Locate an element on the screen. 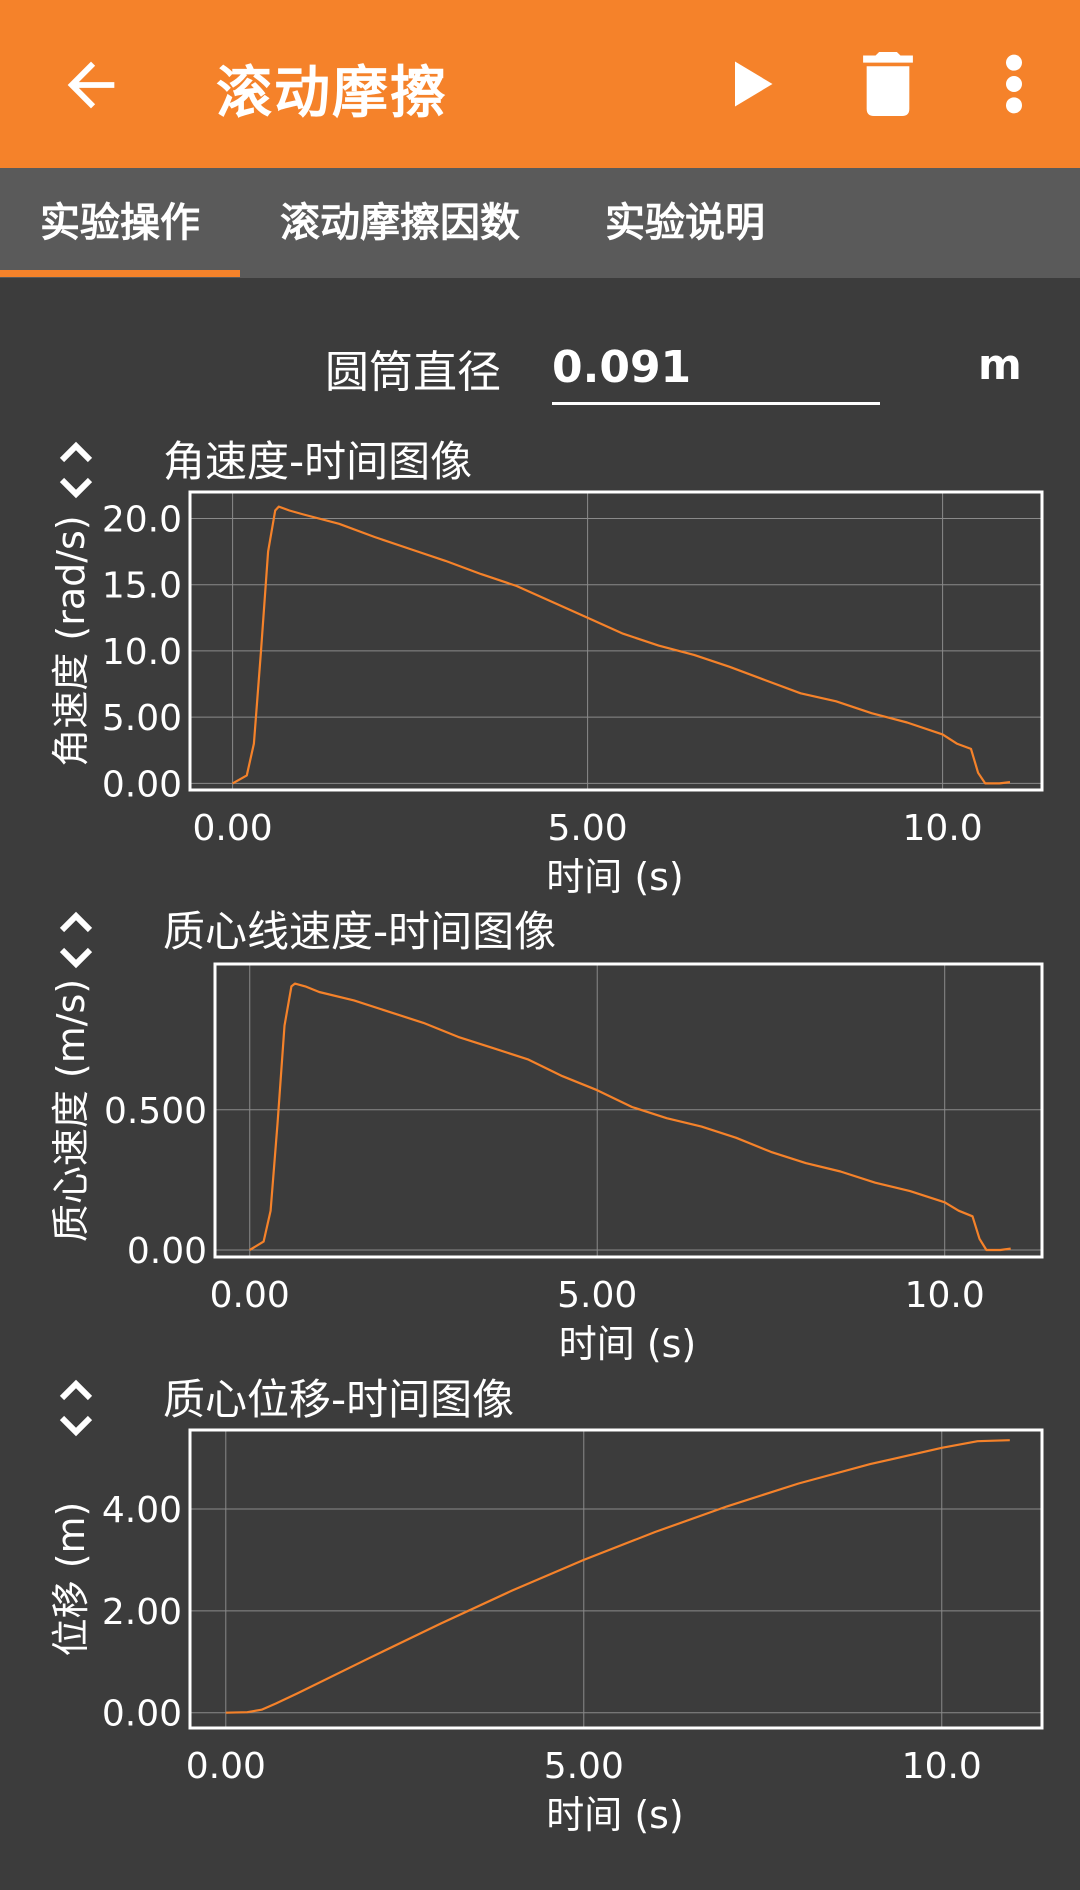 The width and height of the screenshot is (1080, 1890). tab-rolling-friction-coefficient: 滚动摩擦因数 is located at coordinates (400, 223).